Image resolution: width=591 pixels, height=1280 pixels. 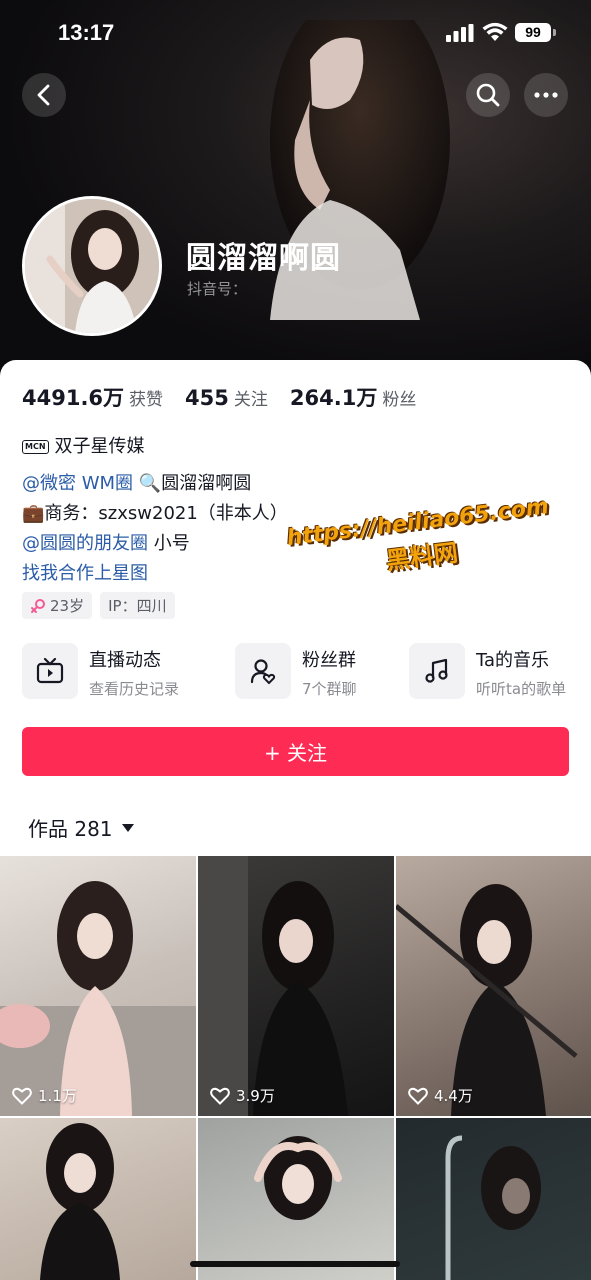 I want to click on caret-down-icon, so click(x=127, y=827).